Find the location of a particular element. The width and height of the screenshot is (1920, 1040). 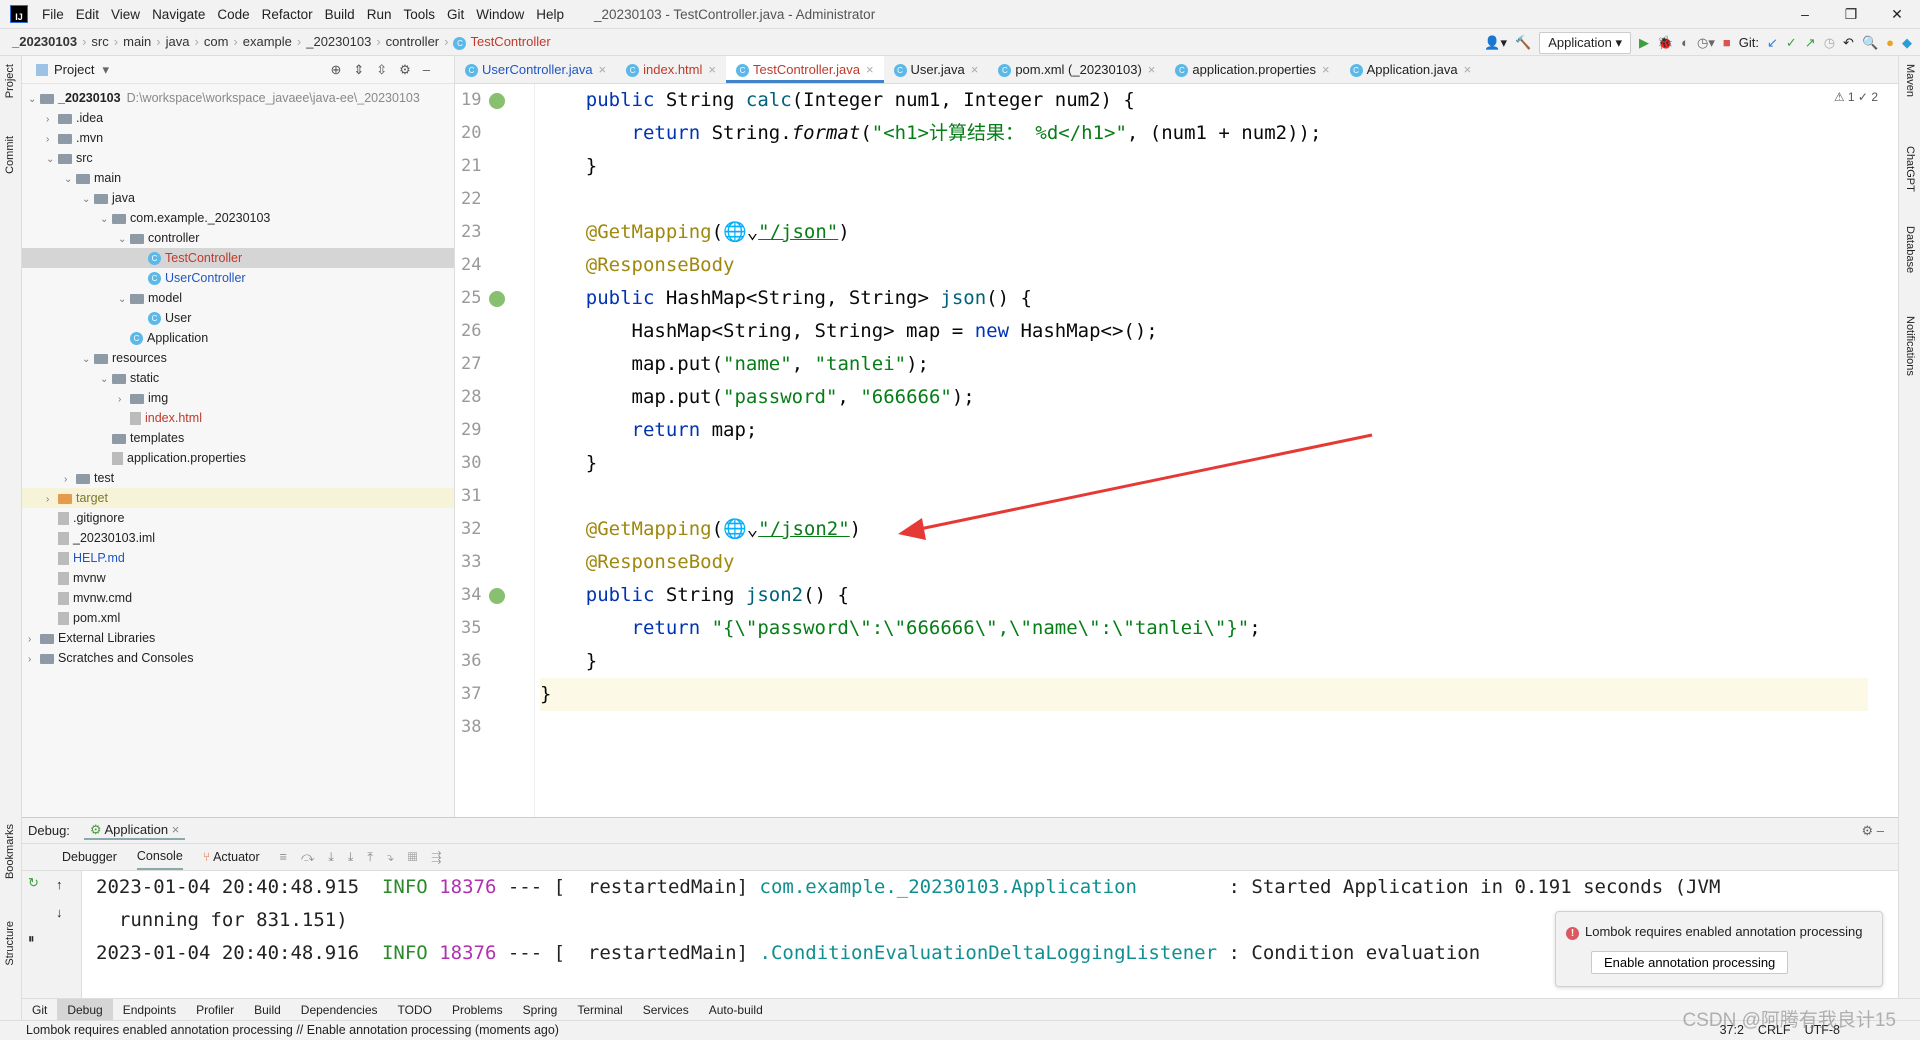

minimize-button: – is located at coordinates (1805, 14).